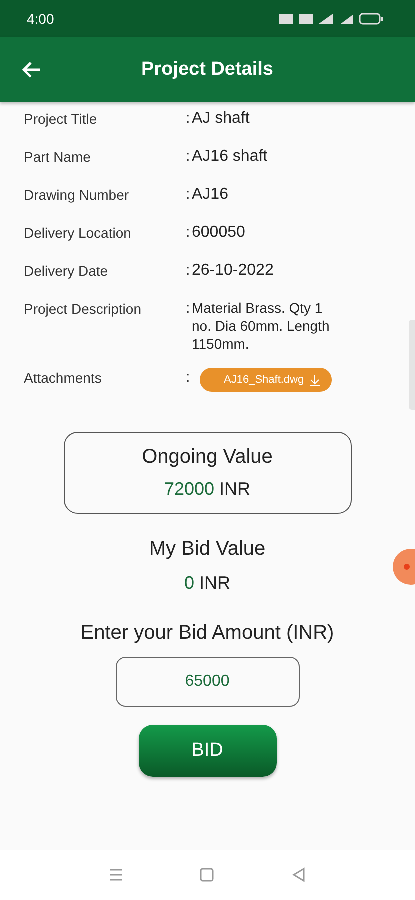 Image resolution: width=415 pixels, height=900 pixels. Describe the element at coordinates (67, 271) in the screenshot. I see `field-label: Delivery Date` at that location.